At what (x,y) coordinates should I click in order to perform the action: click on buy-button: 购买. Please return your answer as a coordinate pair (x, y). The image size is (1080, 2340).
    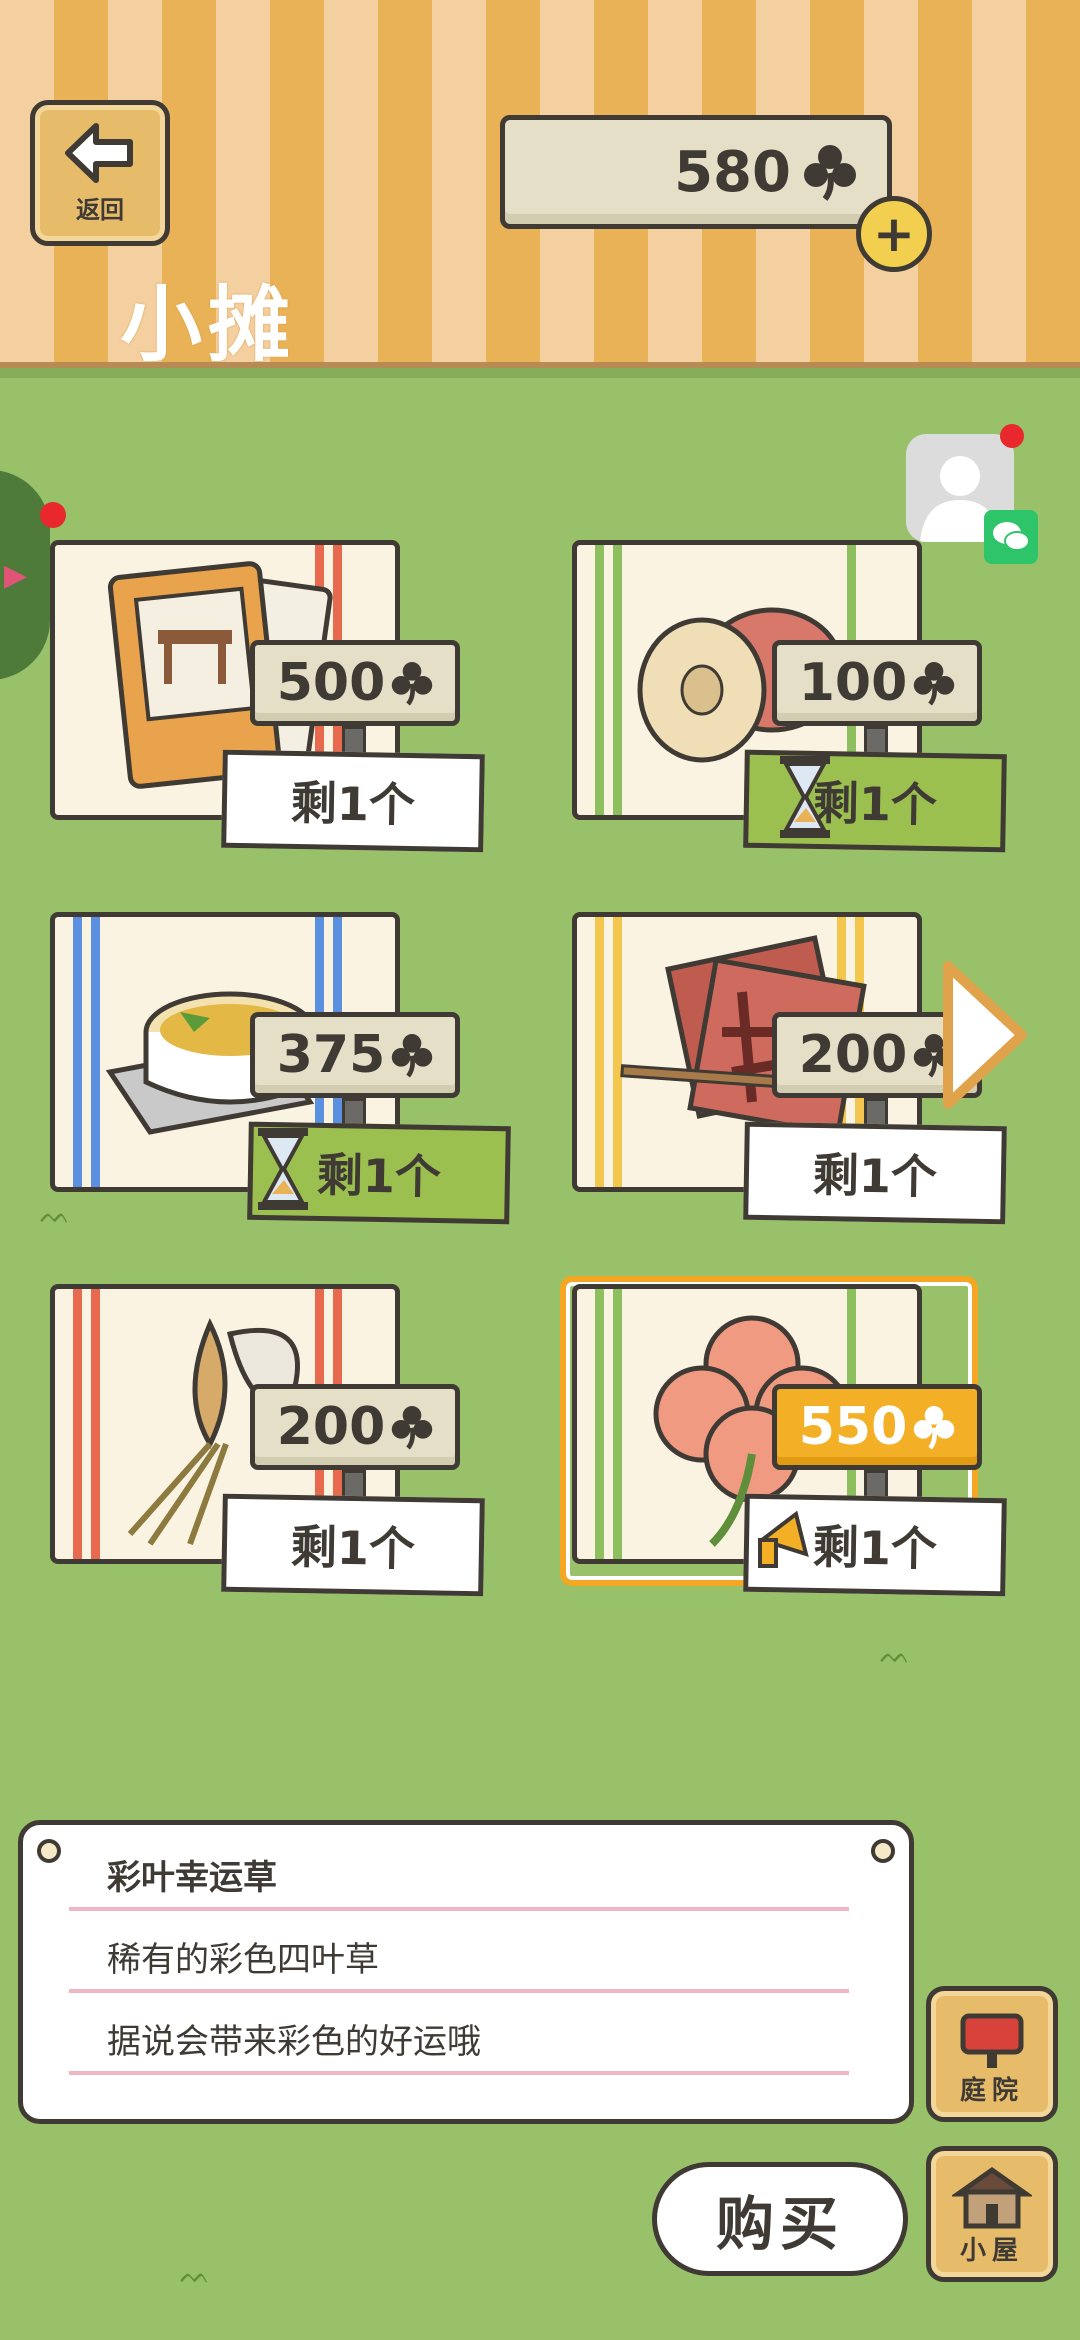
    Looking at the image, I should click on (780, 2219).